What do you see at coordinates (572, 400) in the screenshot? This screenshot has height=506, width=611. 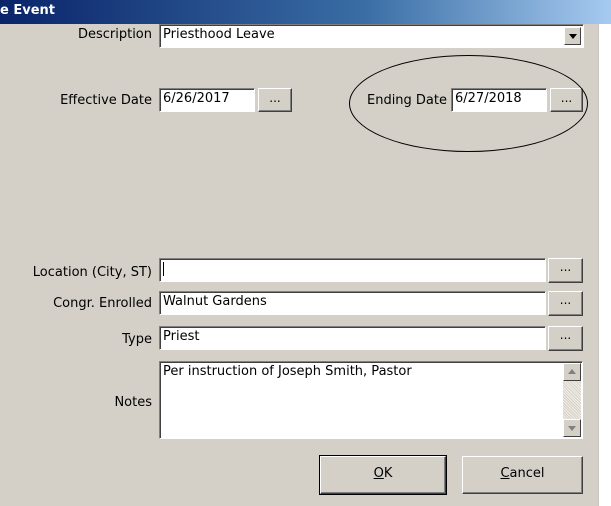 I see `notes-scrollbar` at bounding box center [572, 400].